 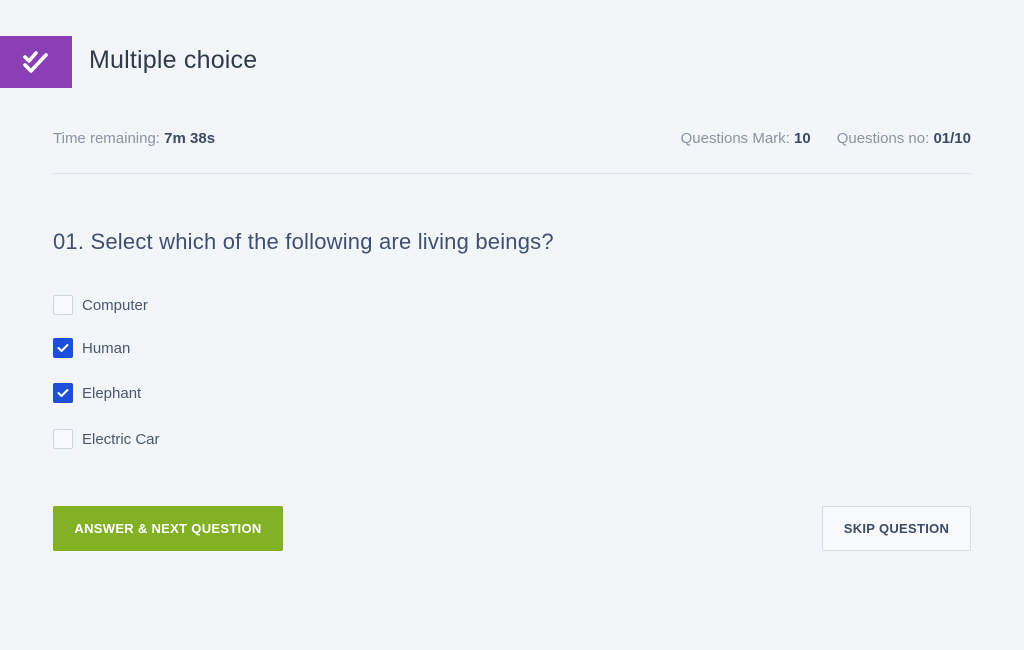 I want to click on skip-question-button: SKIP QUESTION, so click(x=896, y=528).